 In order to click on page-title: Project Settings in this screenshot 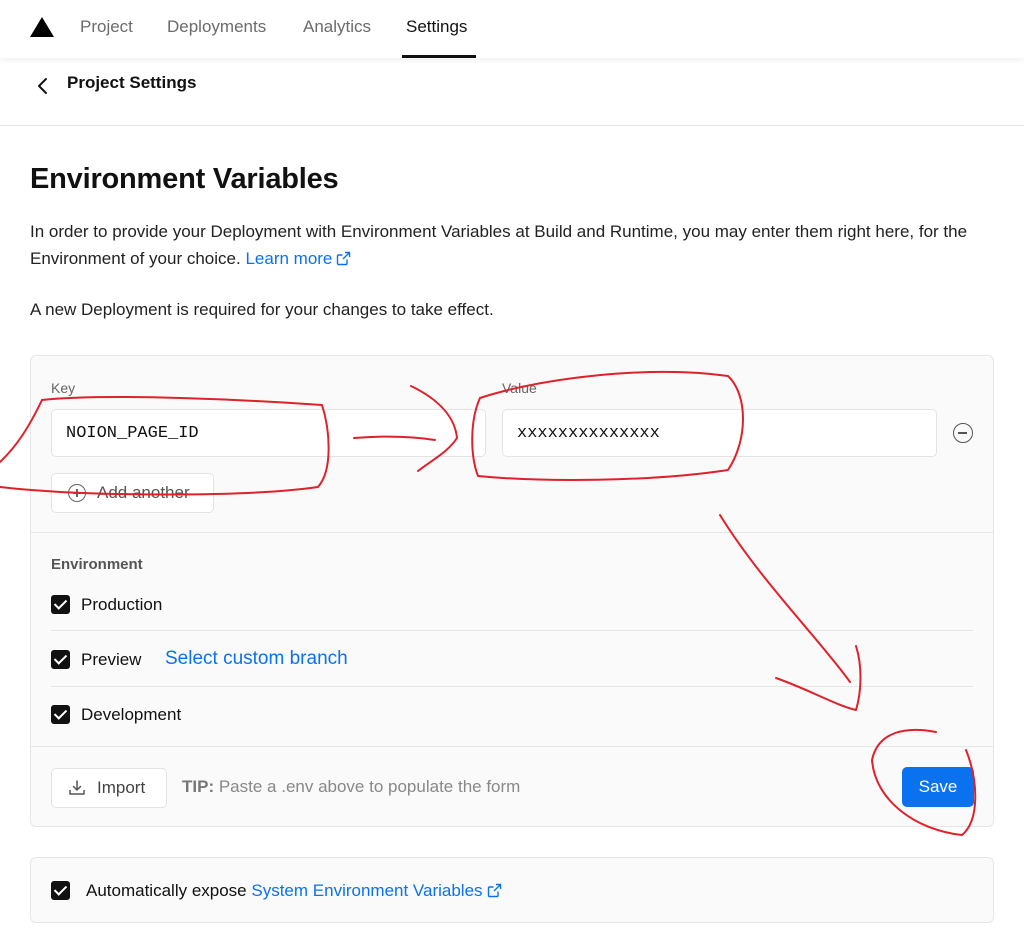, I will do `click(132, 82)`.